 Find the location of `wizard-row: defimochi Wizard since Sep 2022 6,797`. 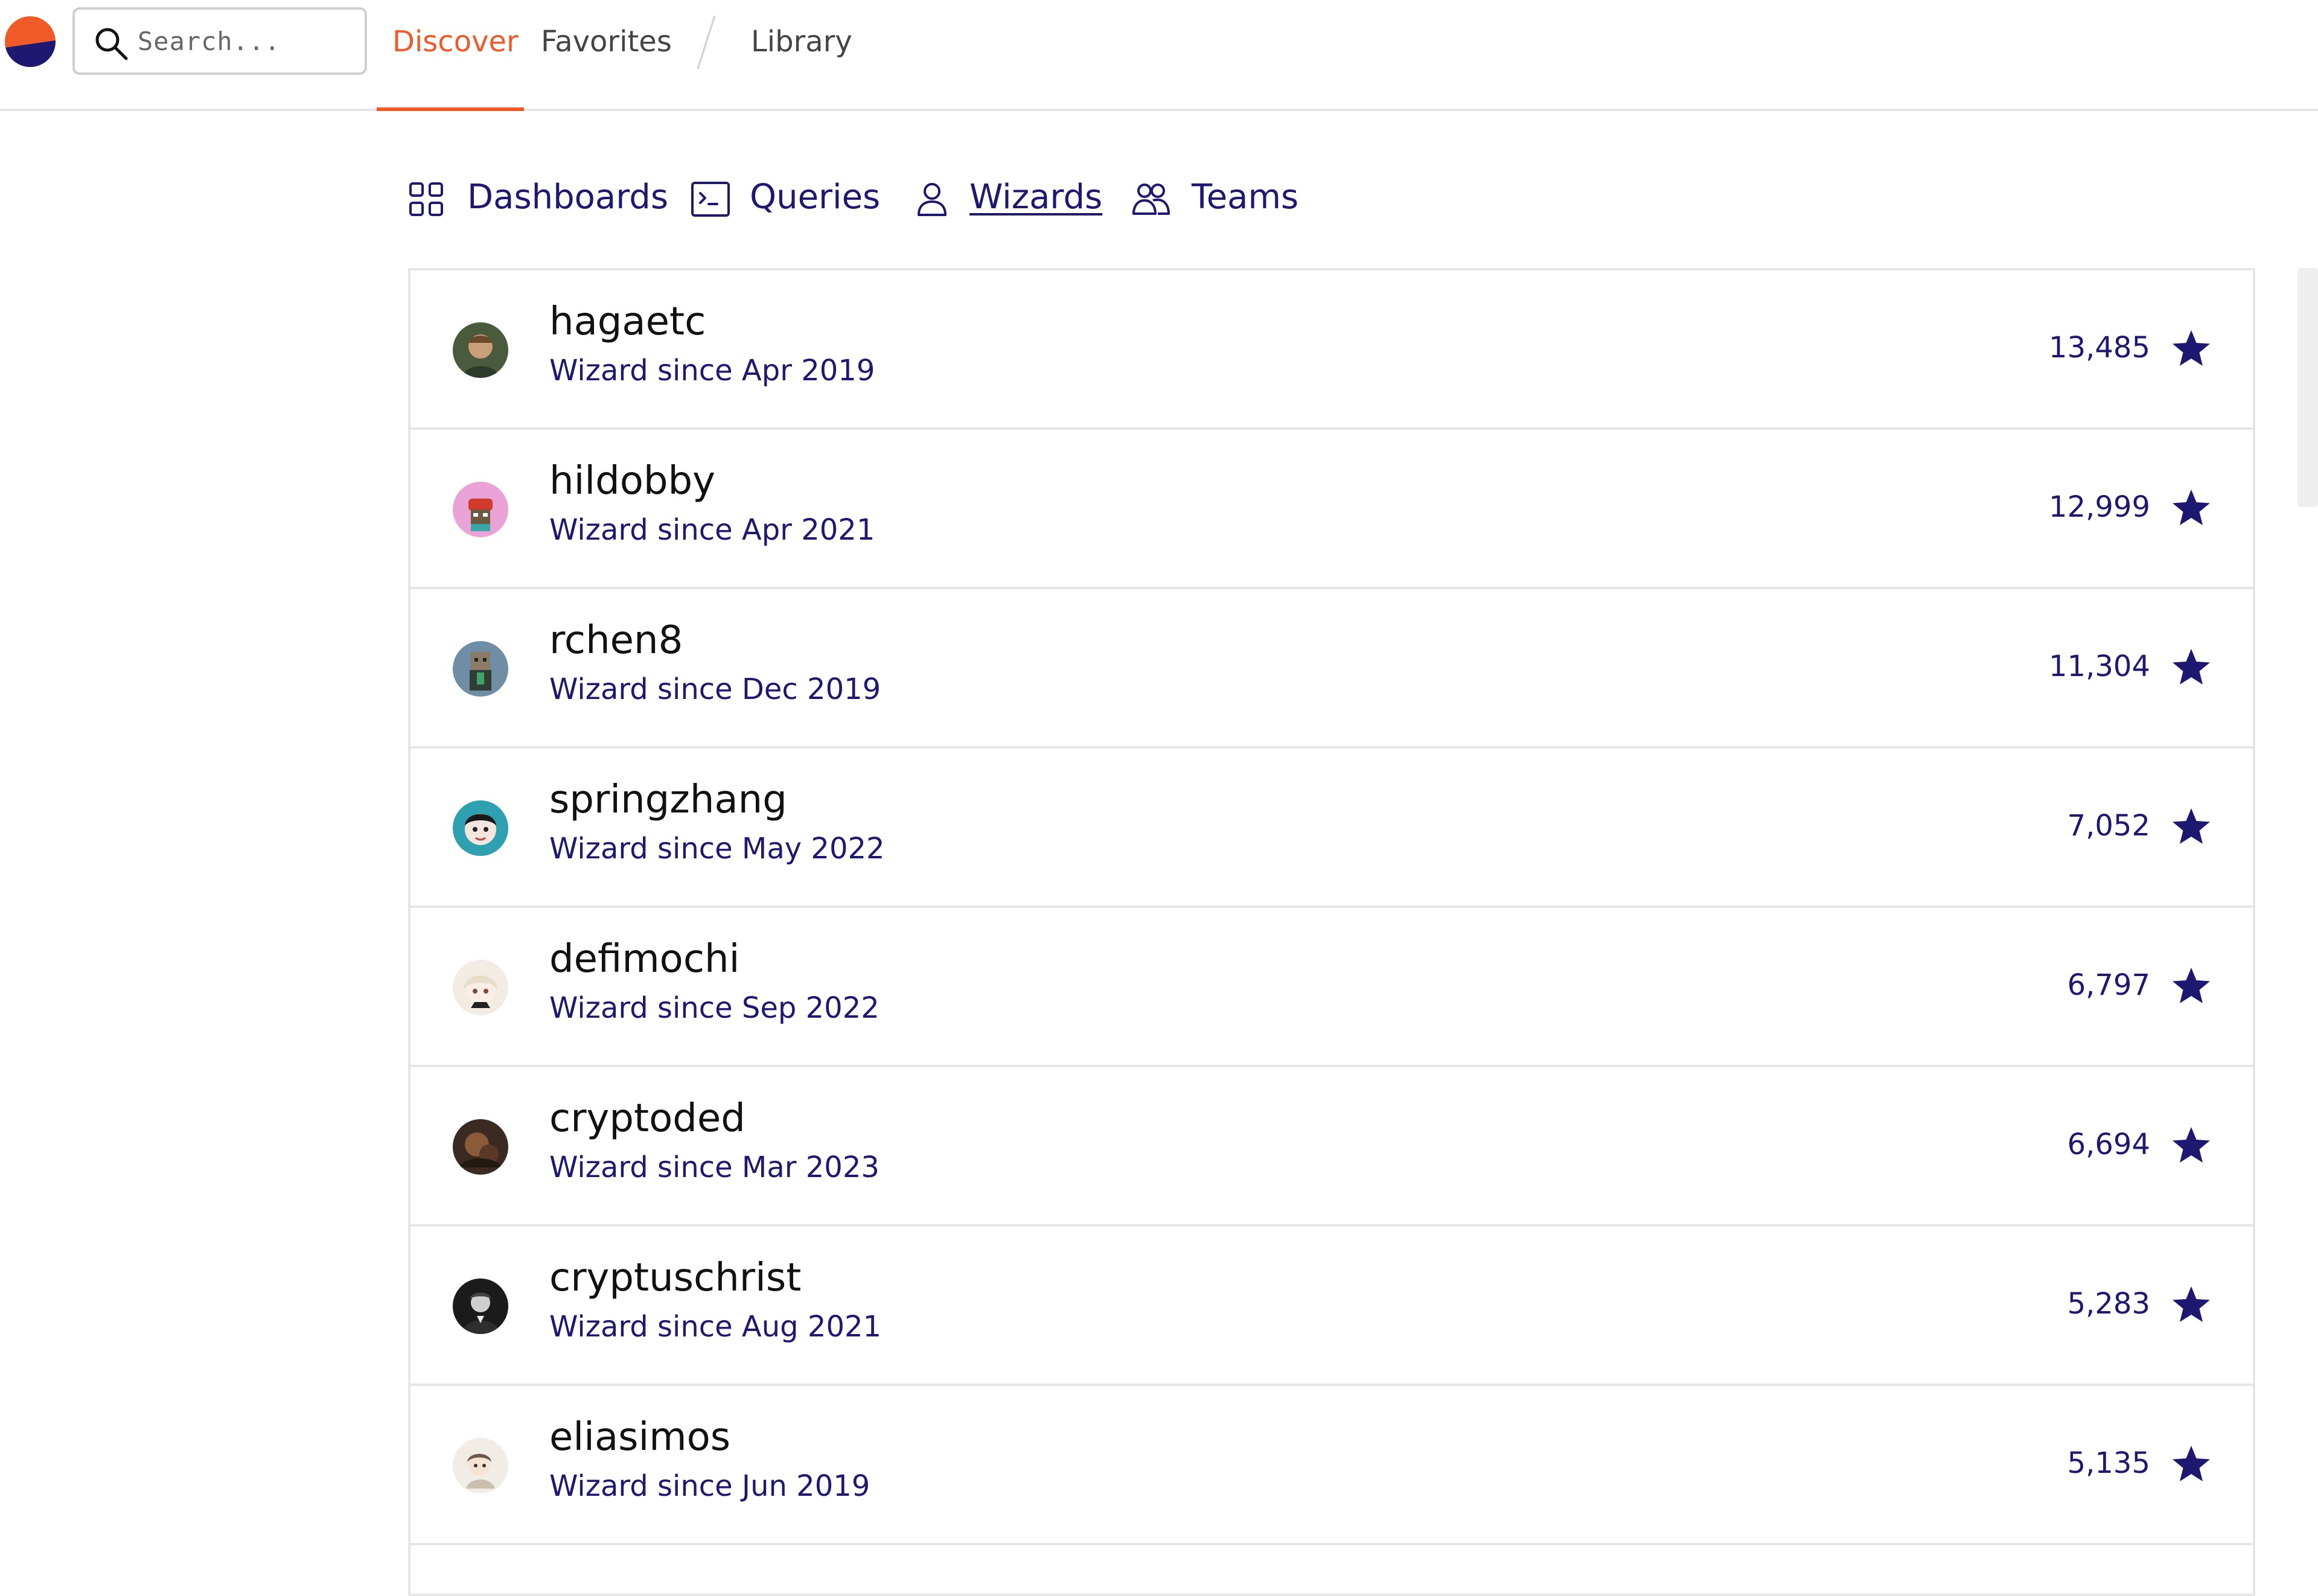

wizard-row: defimochi Wizard since Sep 2022 6,797 is located at coordinates (1331, 987).